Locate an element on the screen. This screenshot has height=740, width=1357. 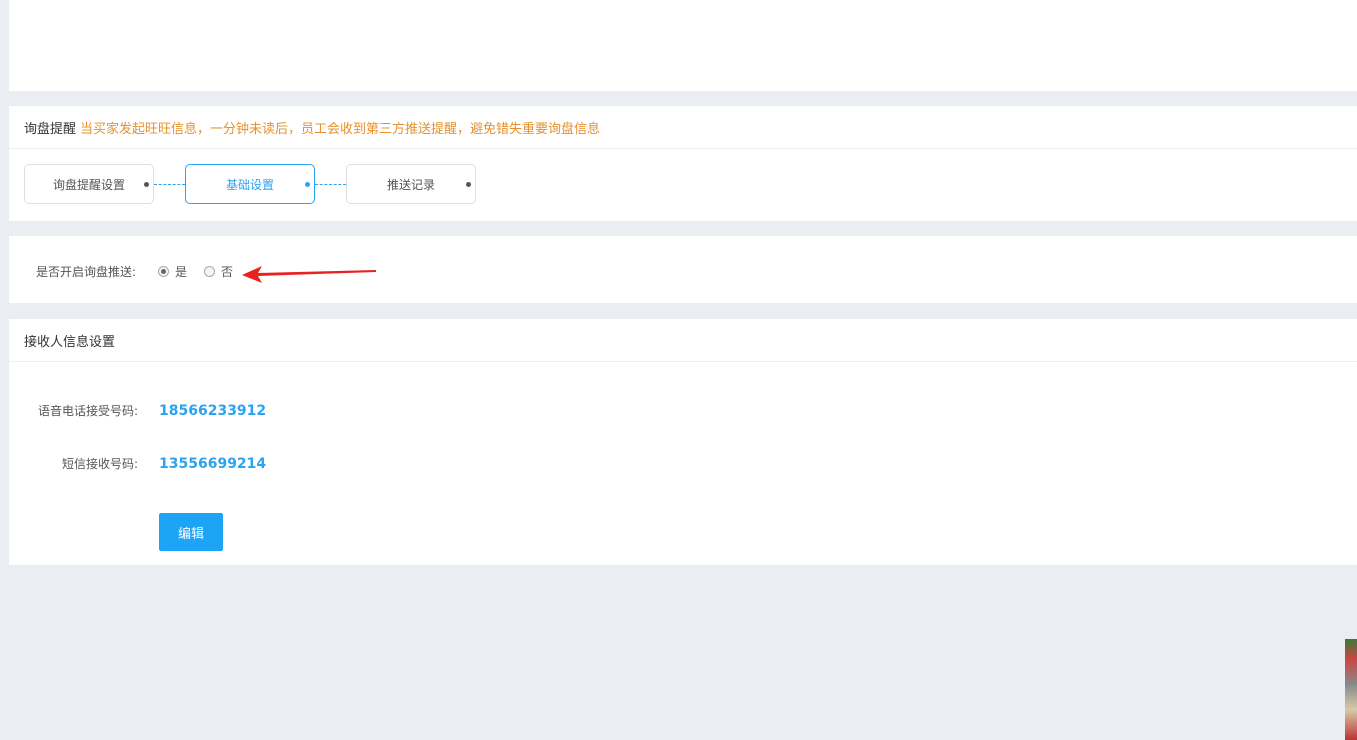
tab-label: 询盘提醒设置 is located at coordinates (88, 184).